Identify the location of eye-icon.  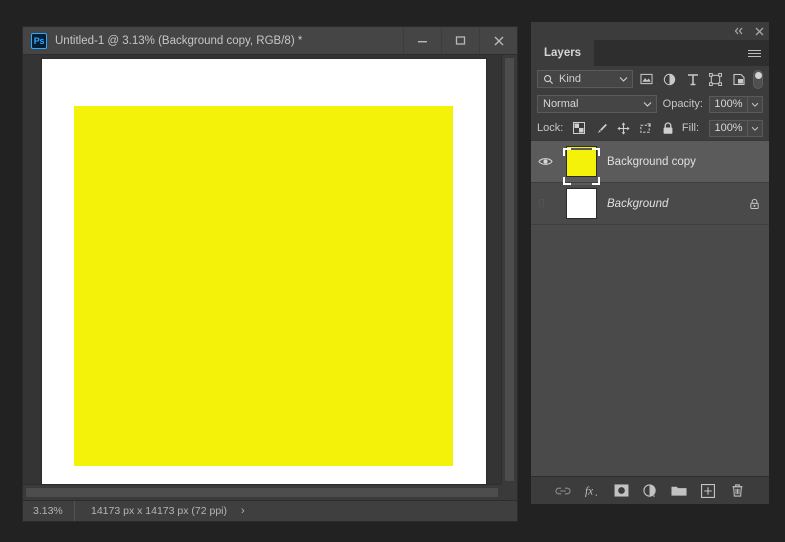
(545, 161).